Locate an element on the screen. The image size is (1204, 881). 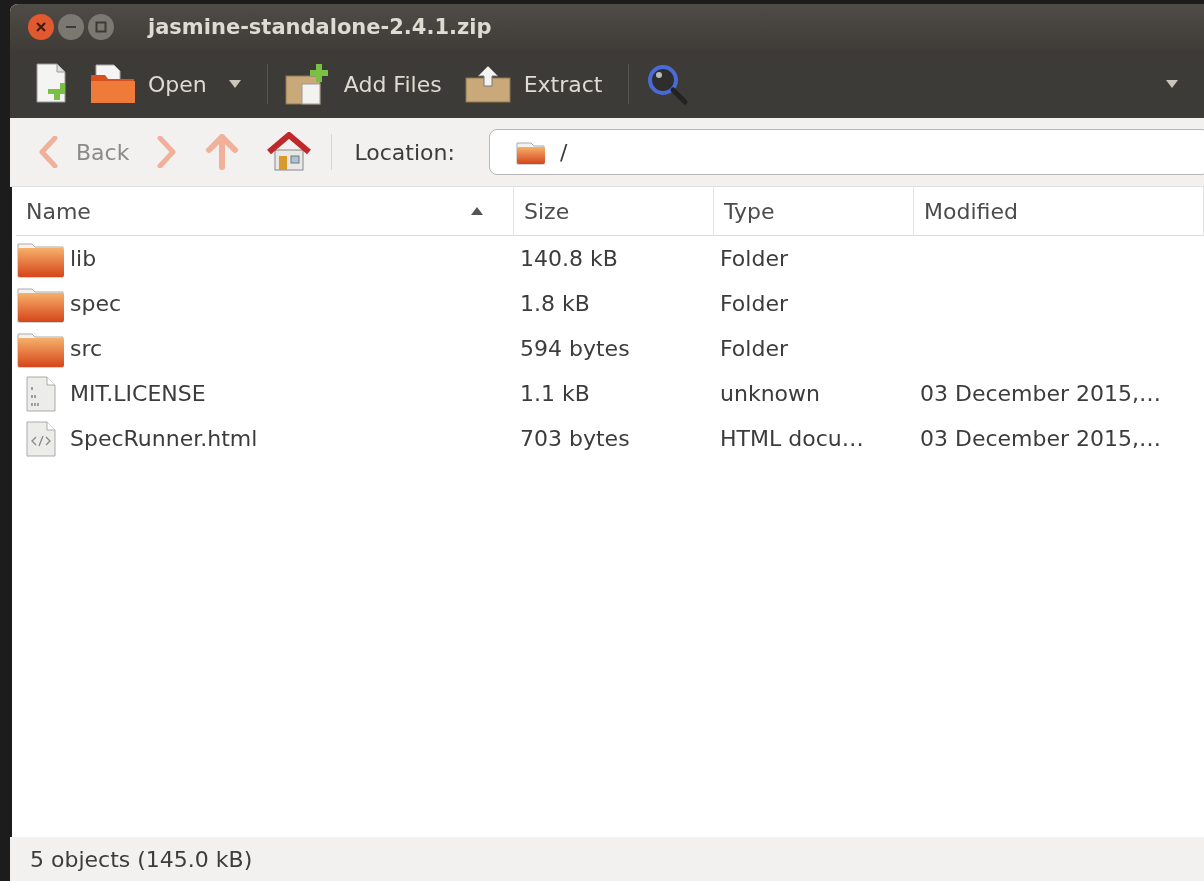
file-name: lib is located at coordinates (83, 258).